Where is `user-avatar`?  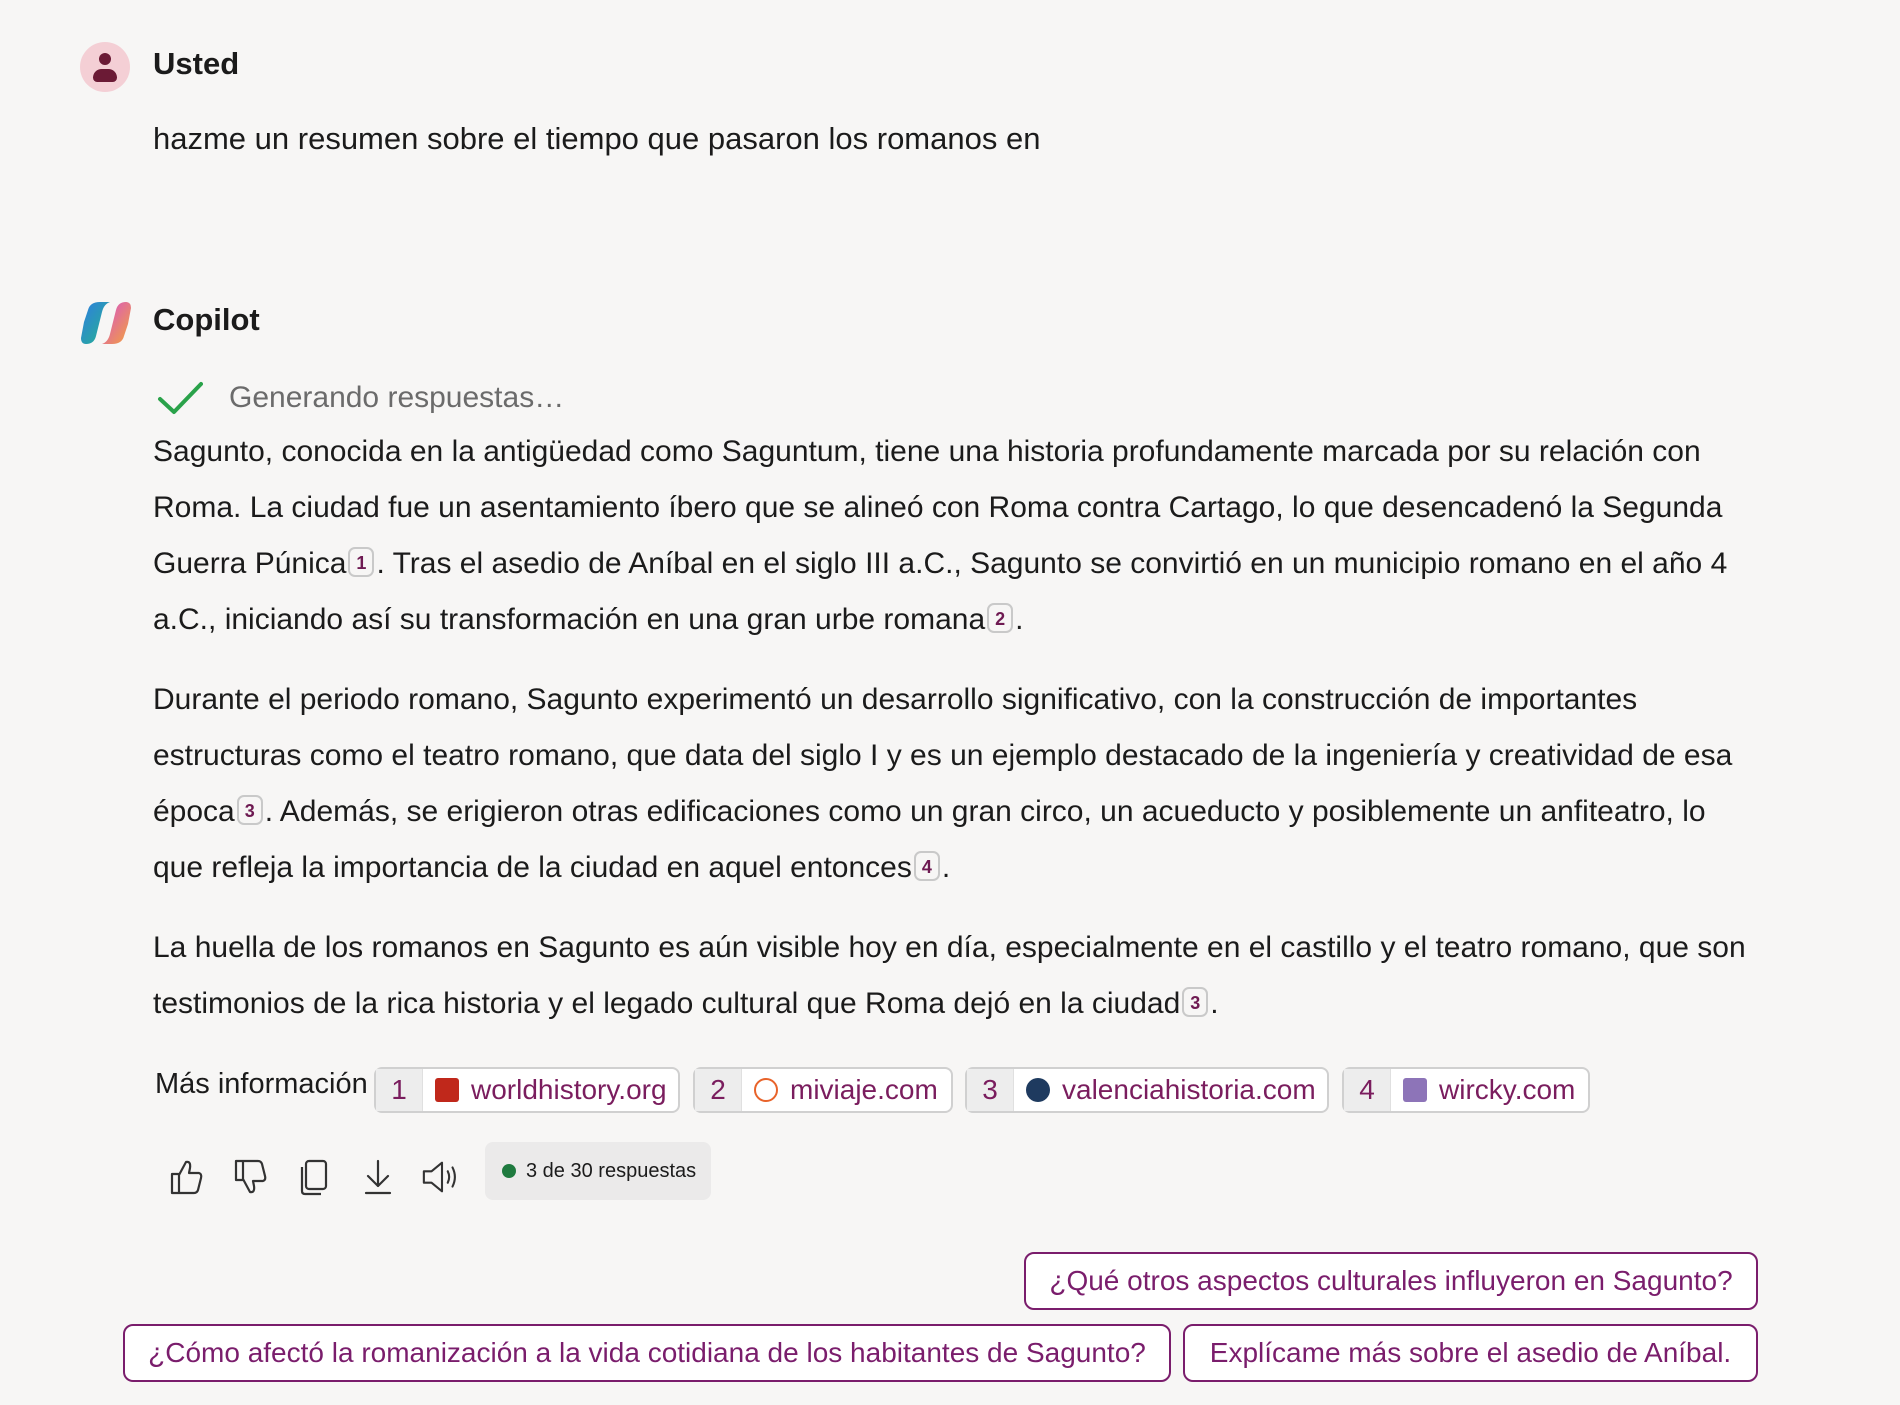 user-avatar is located at coordinates (105, 67).